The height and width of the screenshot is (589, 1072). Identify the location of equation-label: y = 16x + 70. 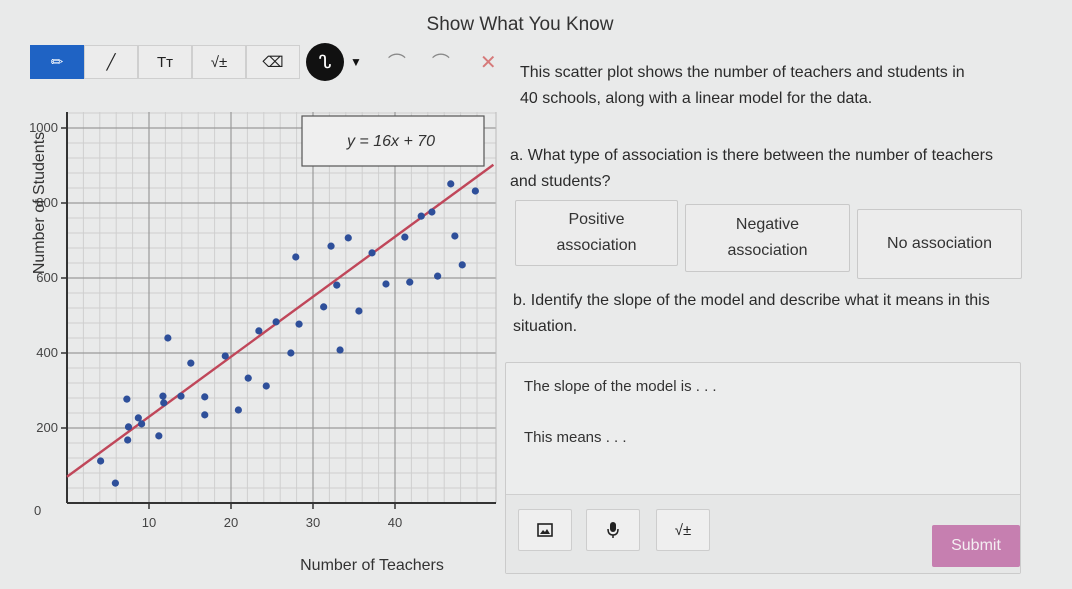
(390, 141).